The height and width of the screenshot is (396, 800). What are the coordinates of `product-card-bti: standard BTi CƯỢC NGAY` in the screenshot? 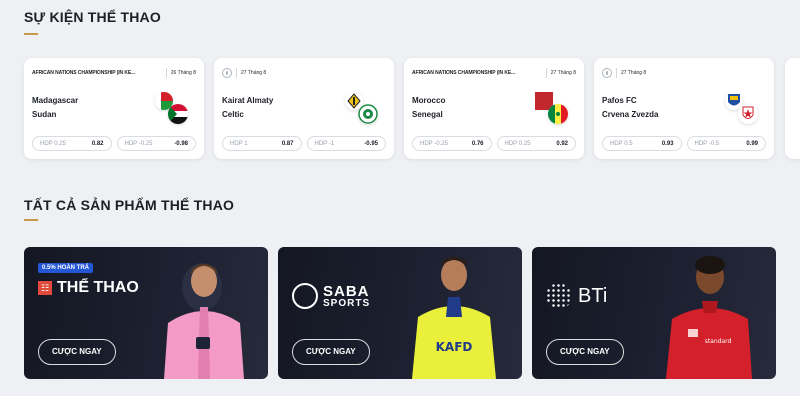 It's located at (654, 313).